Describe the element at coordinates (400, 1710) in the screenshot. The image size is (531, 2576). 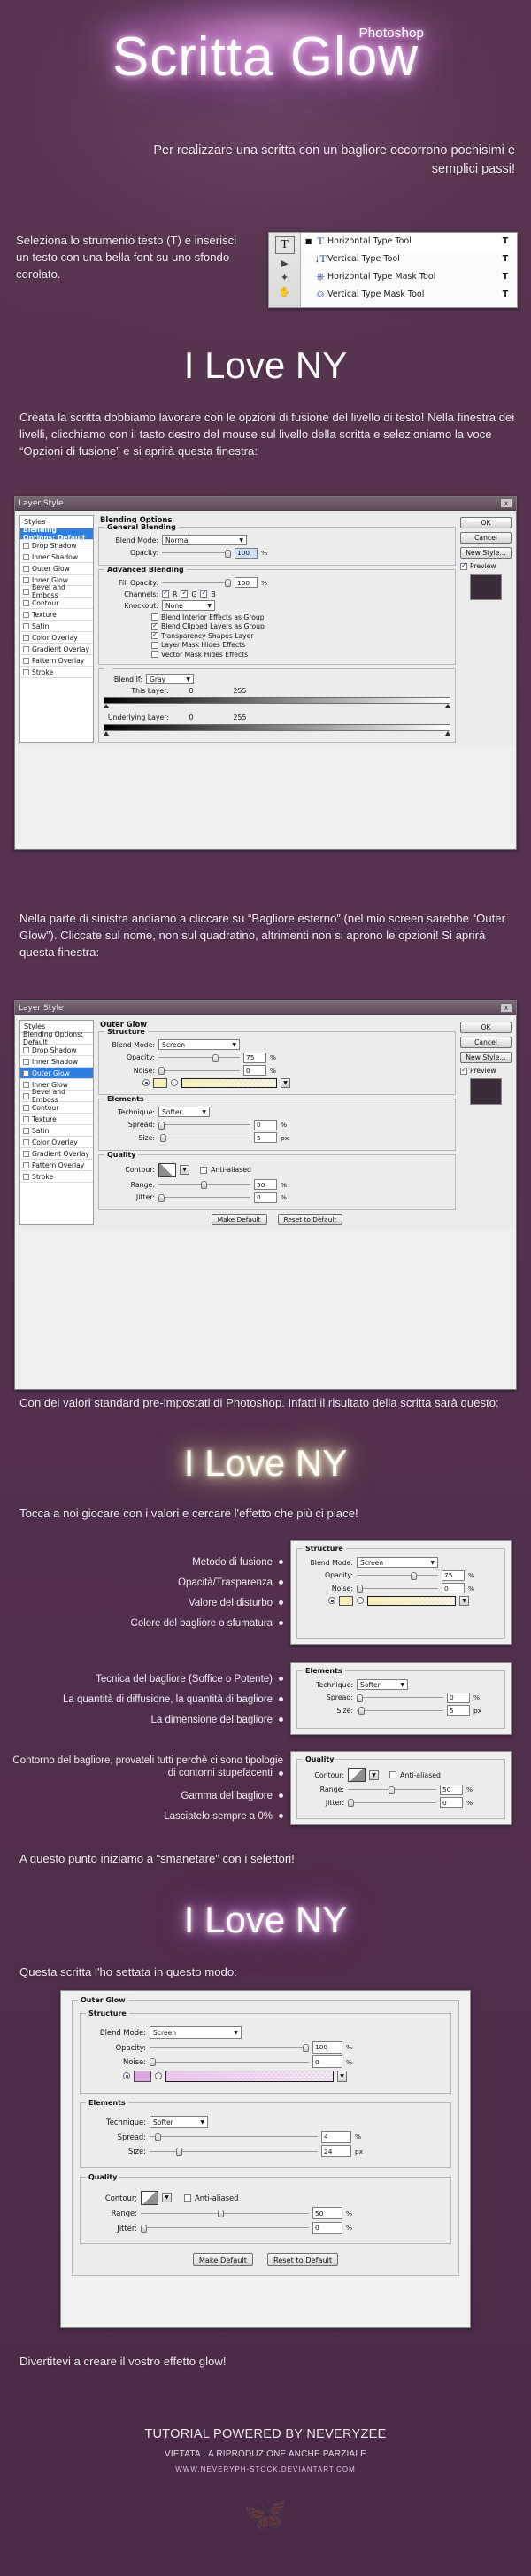
I see `size-slider` at that location.